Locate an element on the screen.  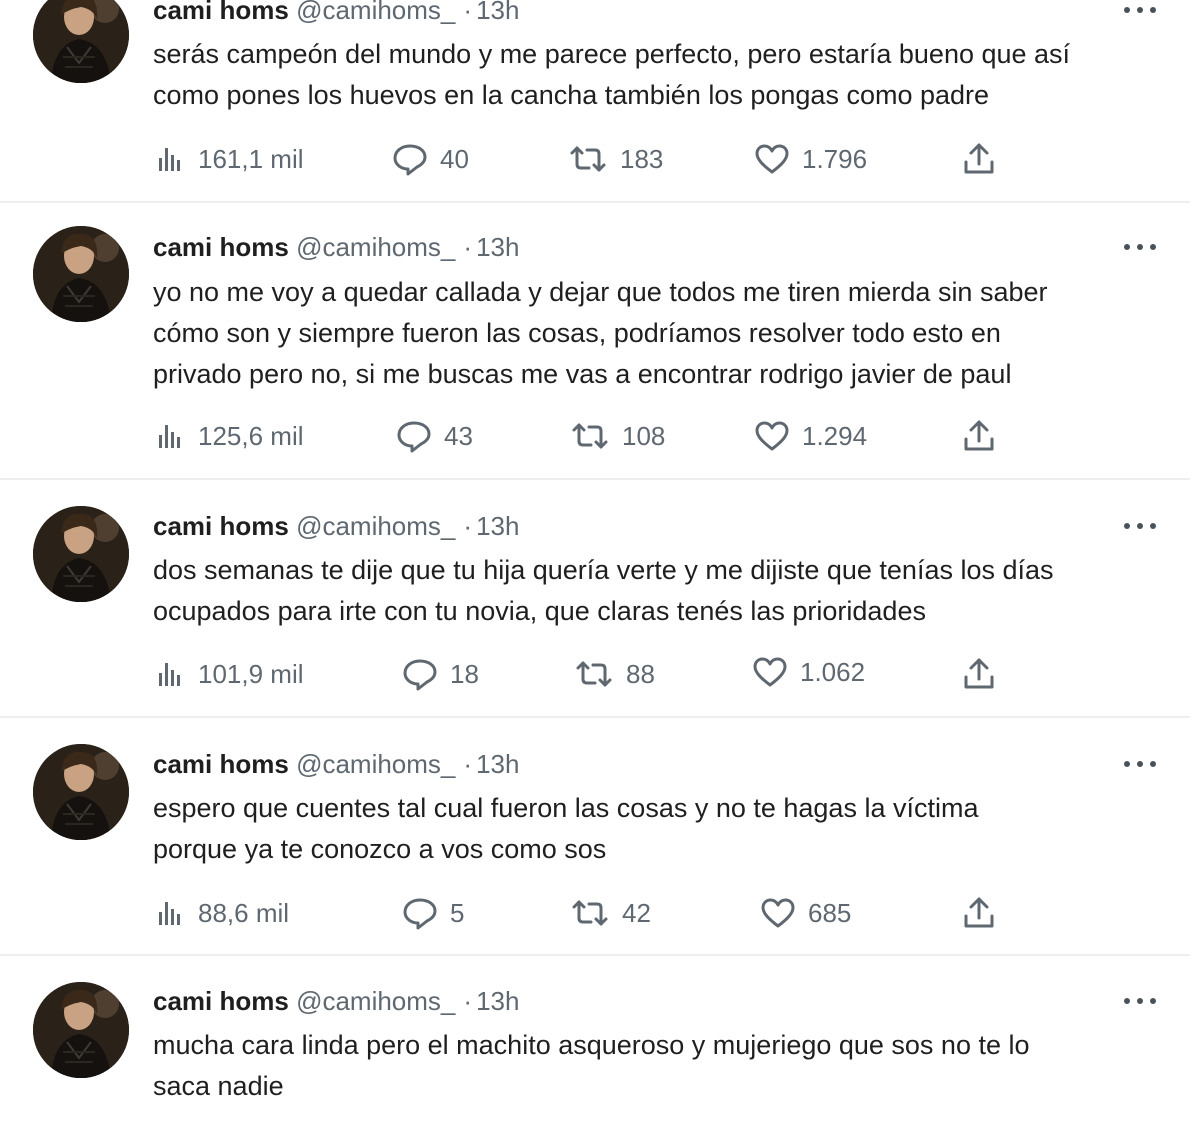
retweet-count: 88 is located at coordinates (640, 673).